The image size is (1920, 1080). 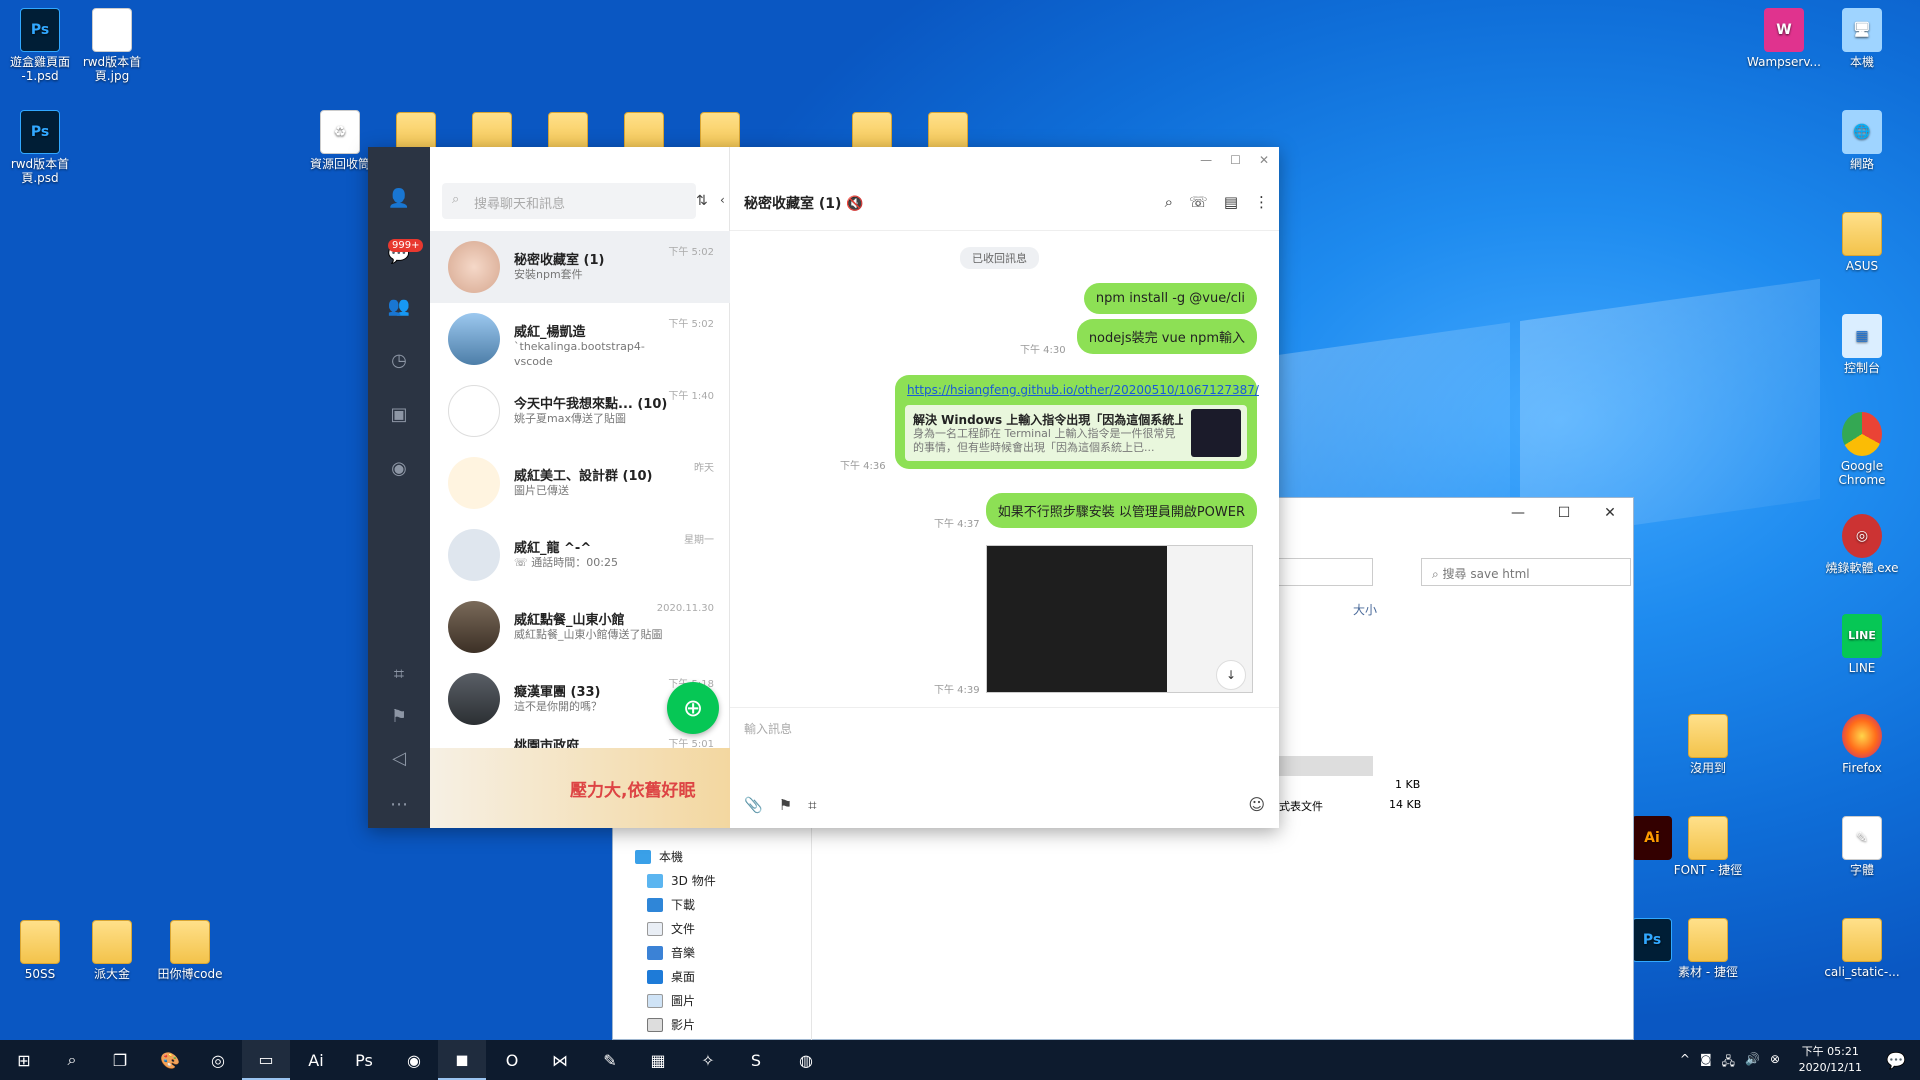 What do you see at coordinates (1365, 609) in the screenshot?
I see `column-header-size: 大小` at bounding box center [1365, 609].